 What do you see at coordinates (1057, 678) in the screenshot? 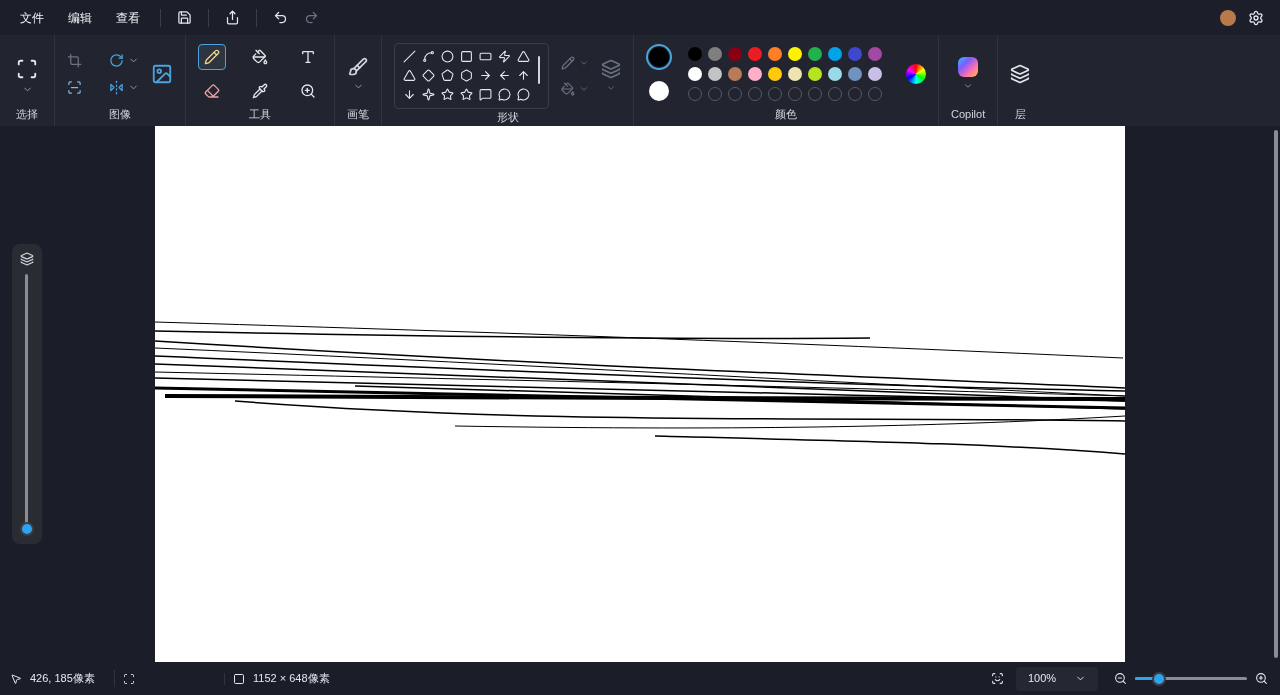
I see `zoom-dropdown: 100%` at bounding box center [1057, 678].